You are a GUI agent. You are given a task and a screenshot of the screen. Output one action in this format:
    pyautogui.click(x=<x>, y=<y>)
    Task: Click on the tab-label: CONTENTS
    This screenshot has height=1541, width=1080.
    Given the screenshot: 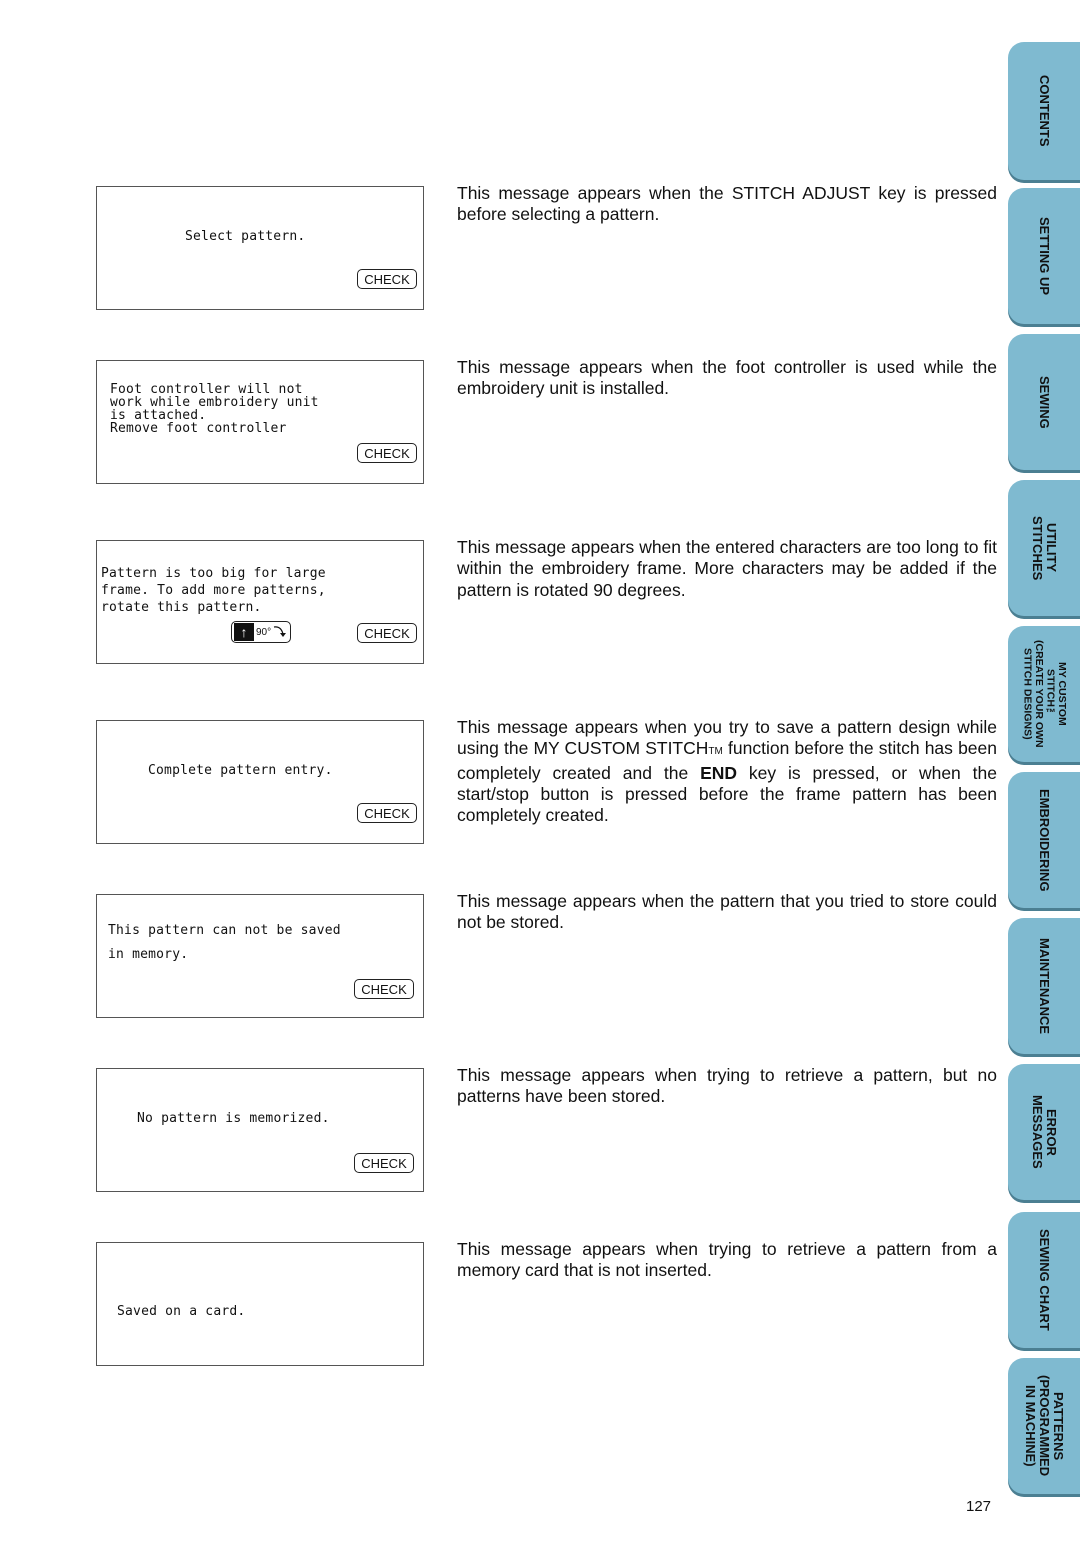 What is the action you would take?
    pyautogui.click(x=1044, y=111)
    